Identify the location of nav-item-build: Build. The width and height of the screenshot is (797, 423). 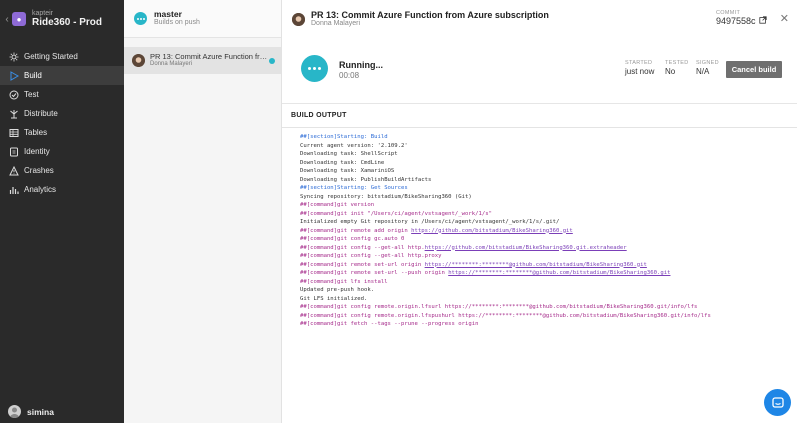
(62, 75).